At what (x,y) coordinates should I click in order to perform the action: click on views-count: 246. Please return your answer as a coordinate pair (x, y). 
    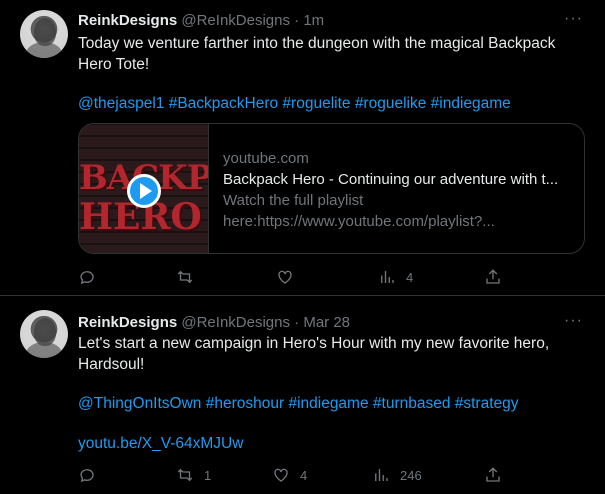
    Looking at the image, I should click on (411, 475).